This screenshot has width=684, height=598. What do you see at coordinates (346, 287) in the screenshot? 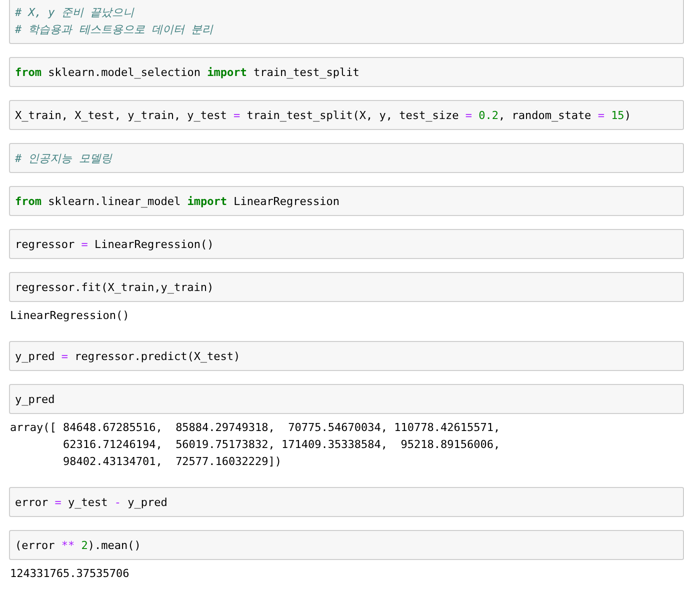
I see `code-cell: regressor.fit(X_train,y_train)` at bounding box center [346, 287].